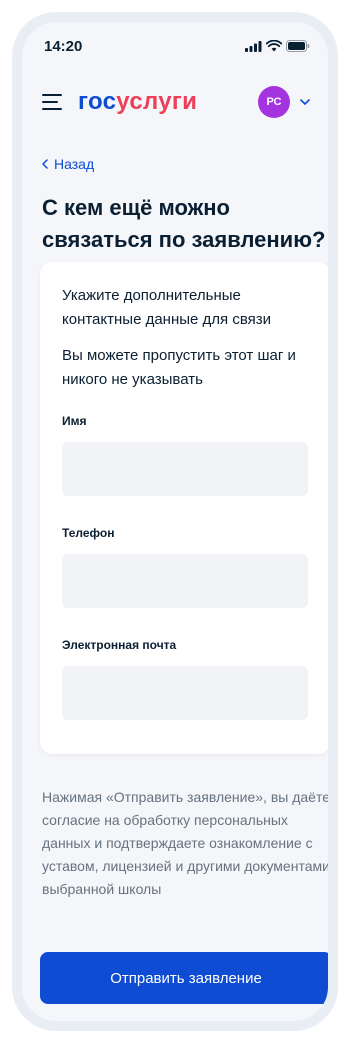 This screenshot has width=350, height=1043. I want to click on battery-icon, so click(298, 46).